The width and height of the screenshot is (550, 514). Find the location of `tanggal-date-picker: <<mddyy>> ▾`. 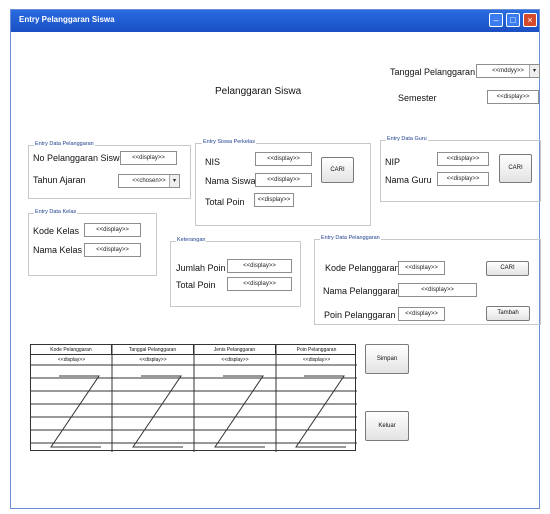

tanggal-date-picker: <<mddyy>> ▾ is located at coordinates (508, 71).